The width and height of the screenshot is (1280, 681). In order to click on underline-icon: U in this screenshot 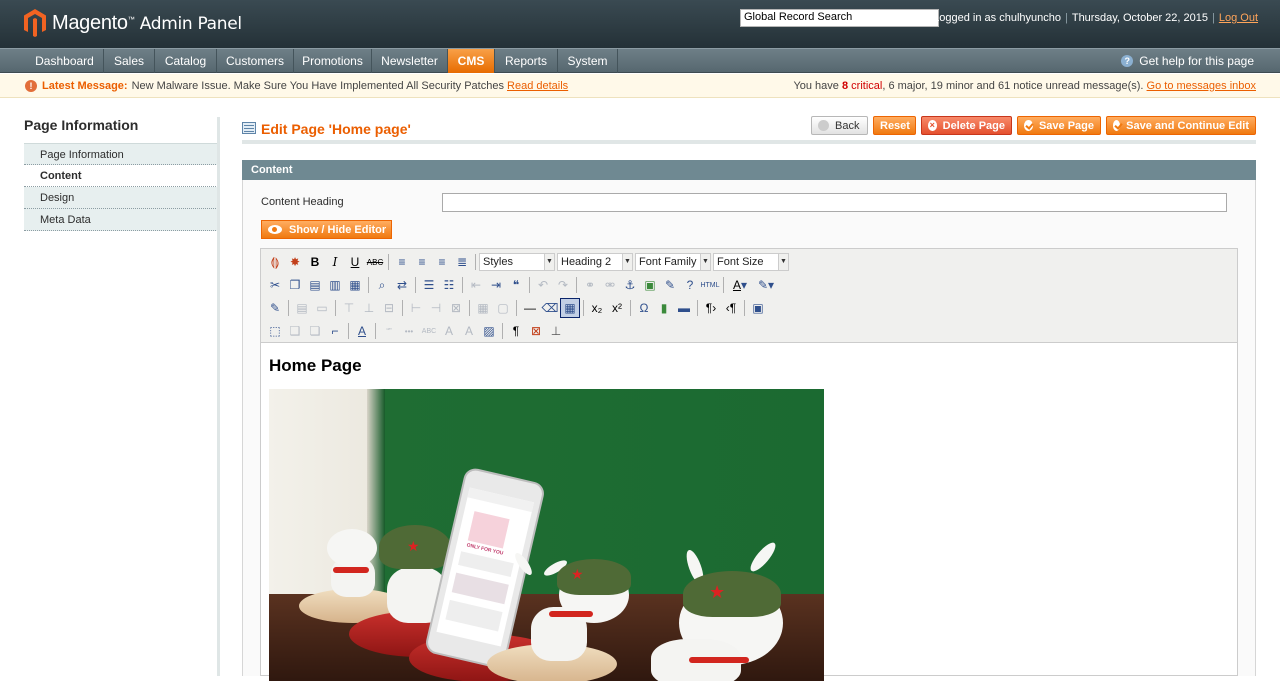, I will do `click(355, 262)`.